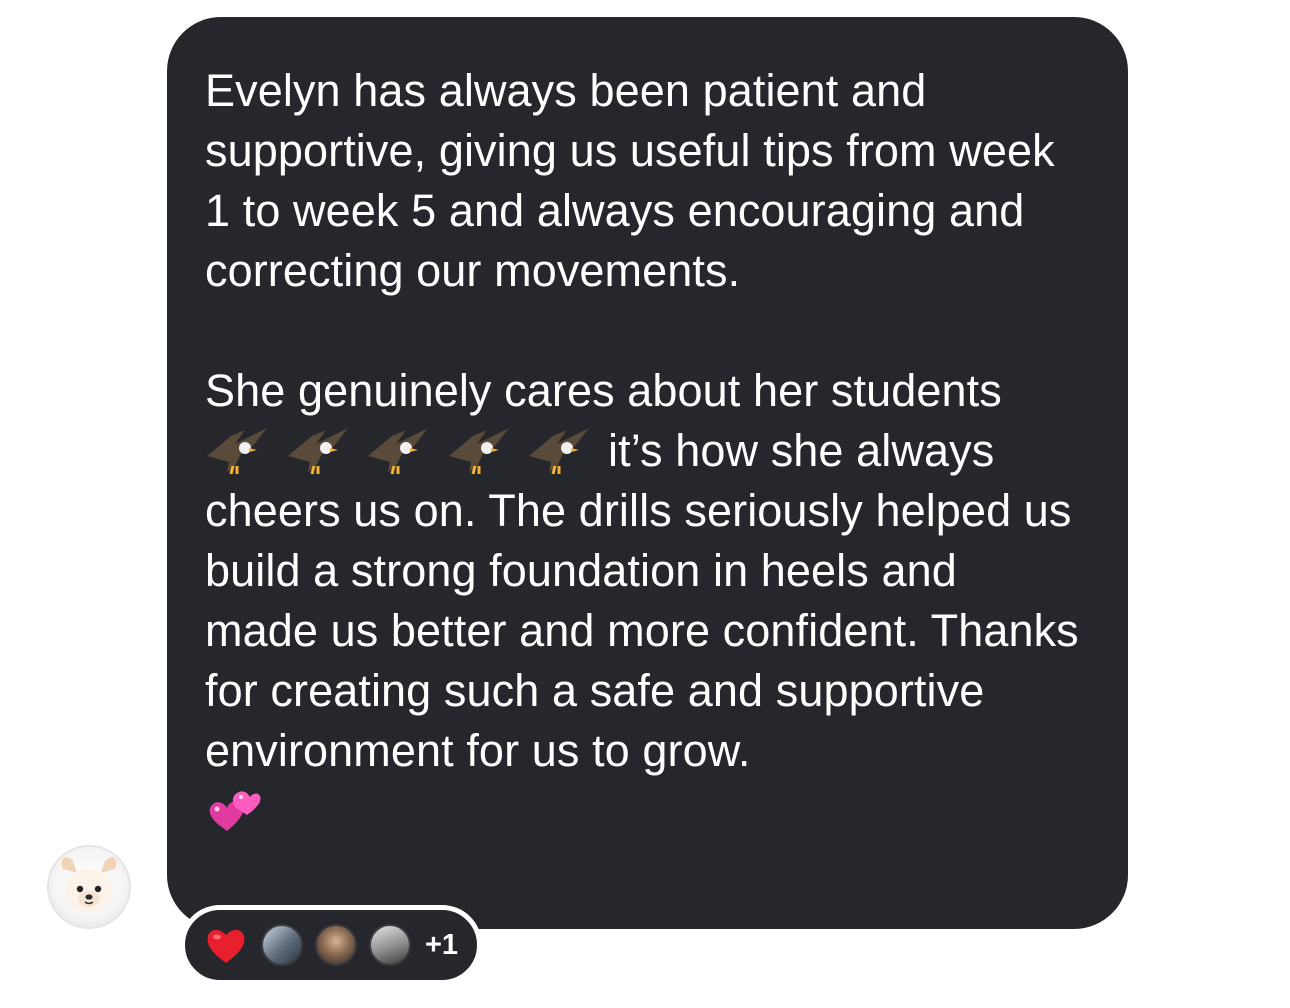 The height and width of the screenshot is (1008, 1290). I want to click on eagle-emoji-group, so click(406, 450).